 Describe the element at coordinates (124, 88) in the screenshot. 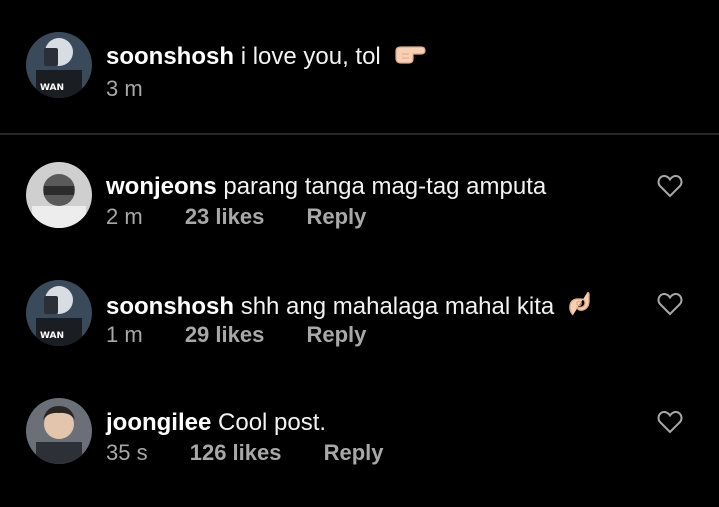

I see `caption-time: 3 m` at that location.